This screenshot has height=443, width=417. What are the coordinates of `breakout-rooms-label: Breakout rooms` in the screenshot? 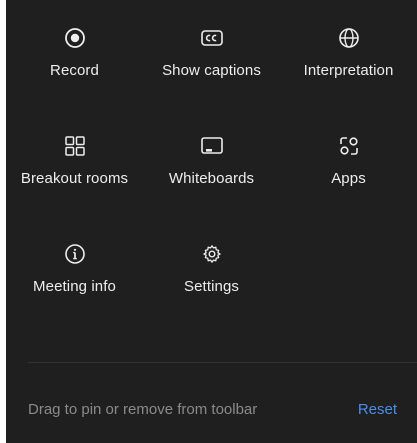 It's located at (74, 178).